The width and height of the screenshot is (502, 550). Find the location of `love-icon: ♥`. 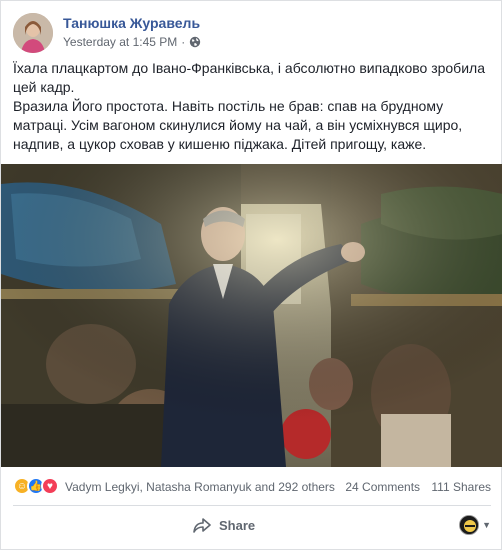

love-icon: ♥ is located at coordinates (50, 486).